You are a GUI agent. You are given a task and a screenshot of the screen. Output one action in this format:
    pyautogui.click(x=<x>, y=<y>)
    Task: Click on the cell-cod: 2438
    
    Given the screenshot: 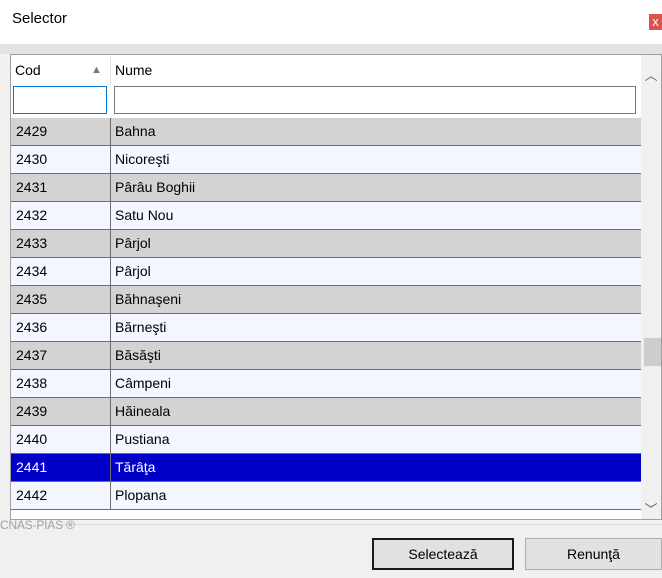 What is the action you would take?
    pyautogui.click(x=61, y=383)
    